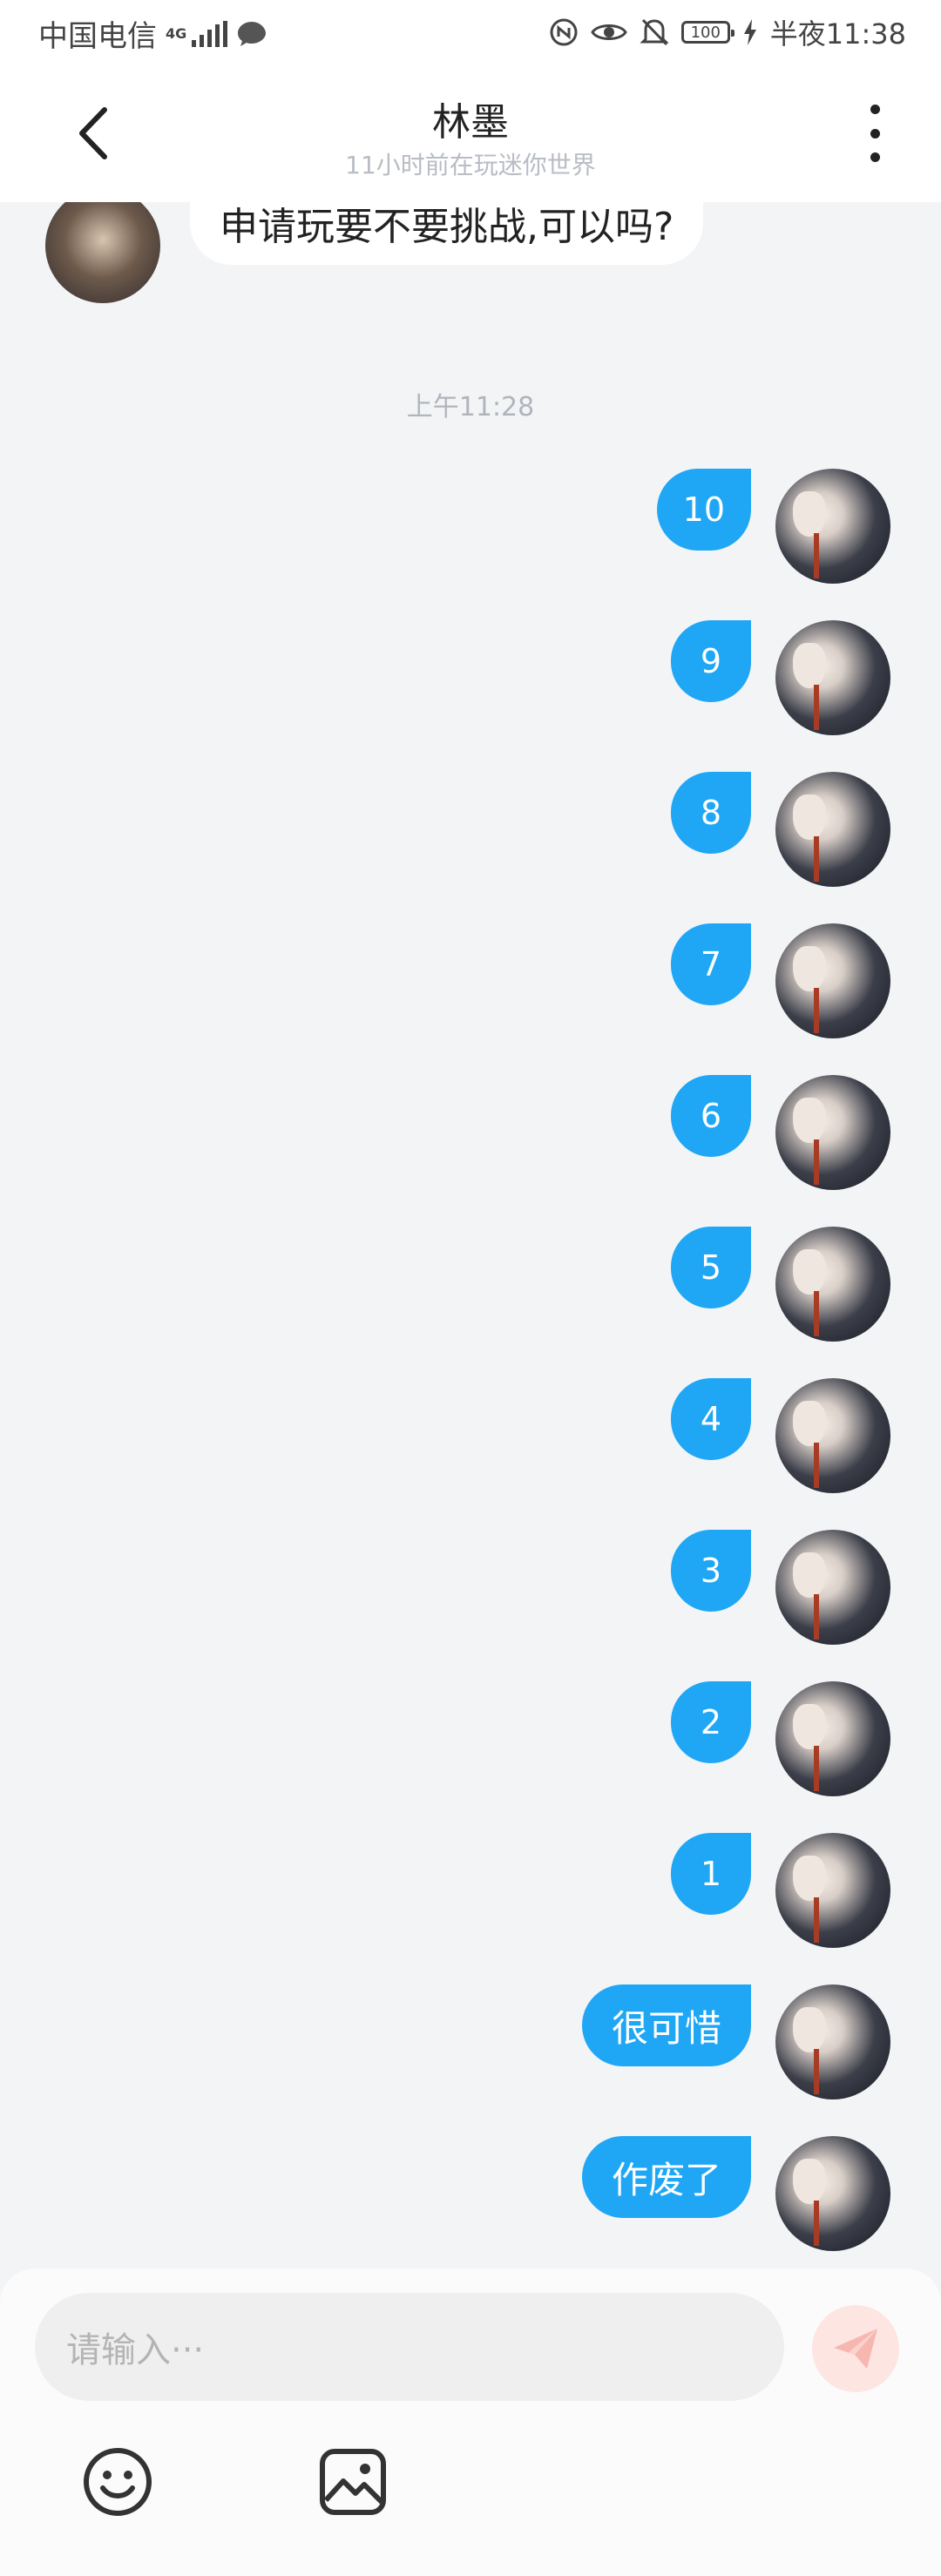 This screenshot has height=2576, width=941. I want to click on message-row: 3, so click(470, 1591).